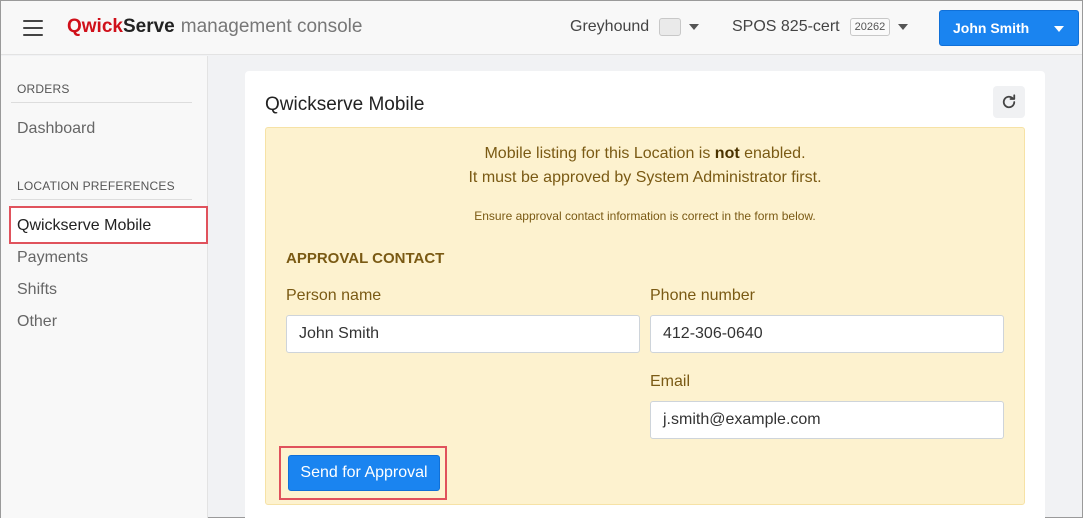 Image resolution: width=1083 pixels, height=518 pixels. I want to click on sidebar-item-label: Qwickserve Mobile, so click(84, 225).